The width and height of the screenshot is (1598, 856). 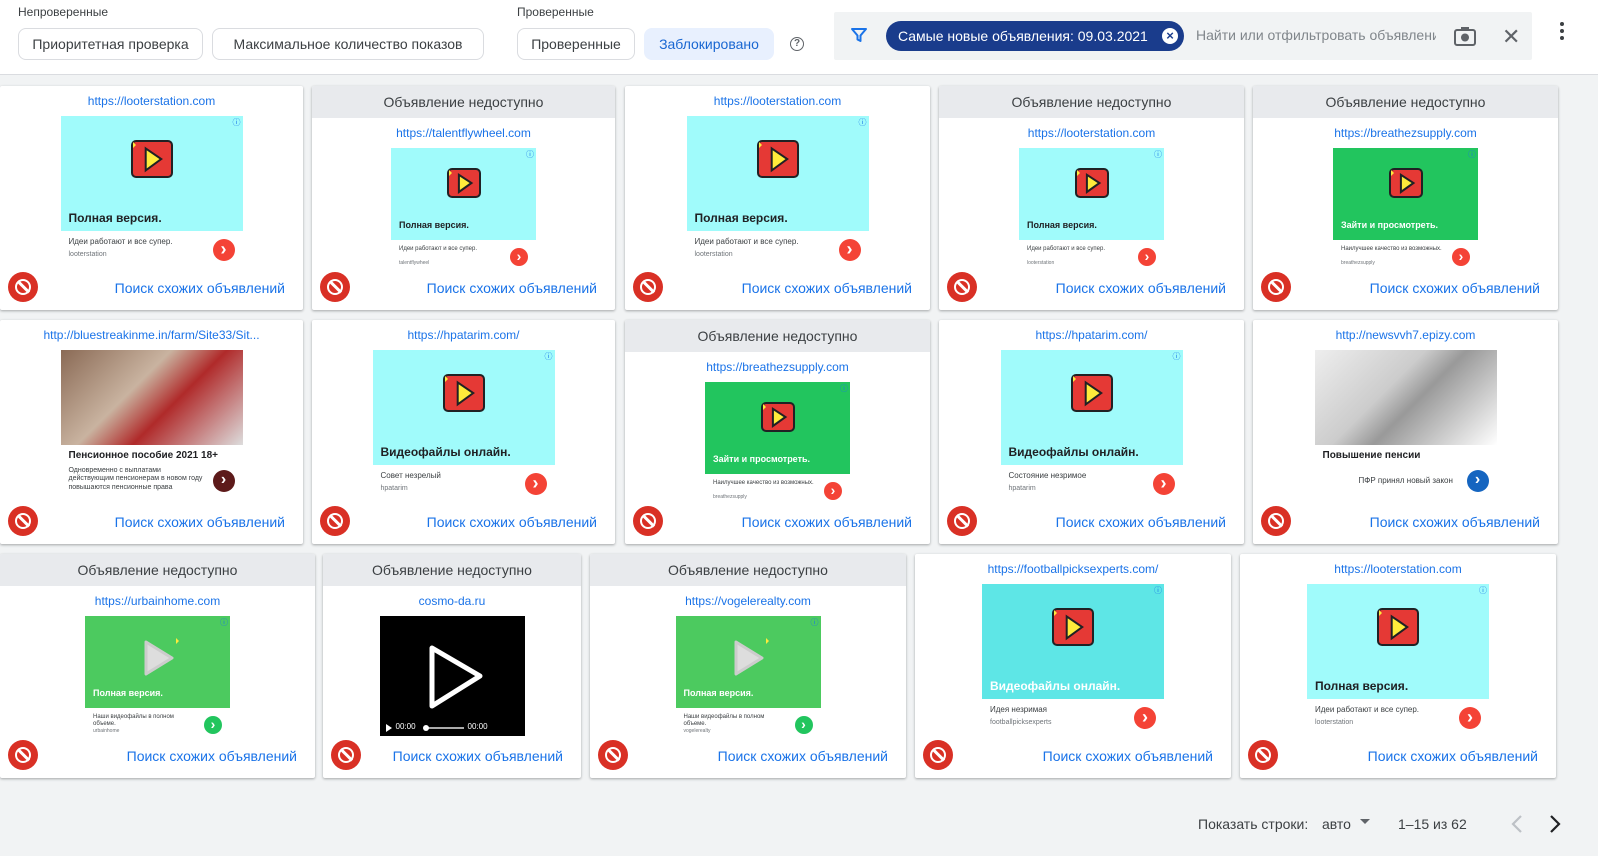 What do you see at coordinates (1563, 32) in the screenshot?
I see `more-options-icon` at bounding box center [1563, 32].